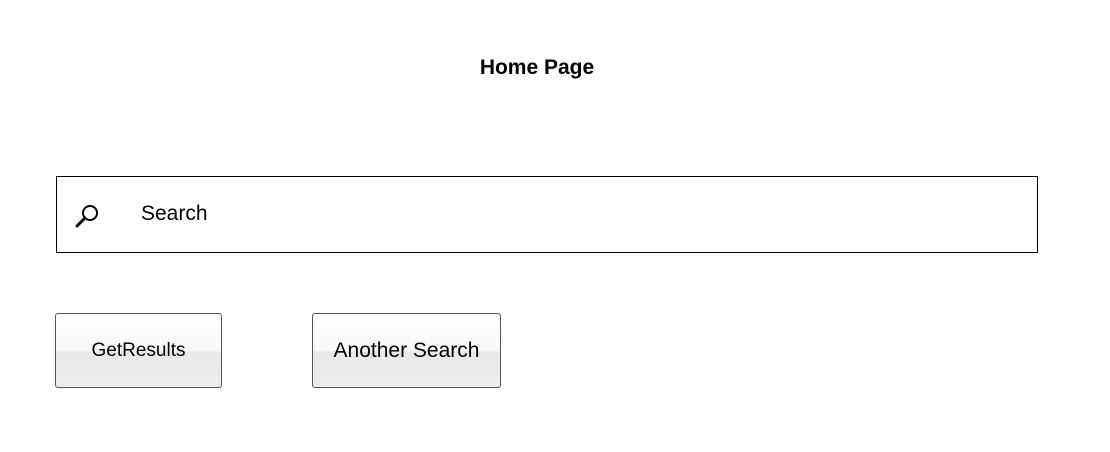 This screenshot has height=452, width=1110. I want to click on get-results-button: GetResults, so click(138, 350).